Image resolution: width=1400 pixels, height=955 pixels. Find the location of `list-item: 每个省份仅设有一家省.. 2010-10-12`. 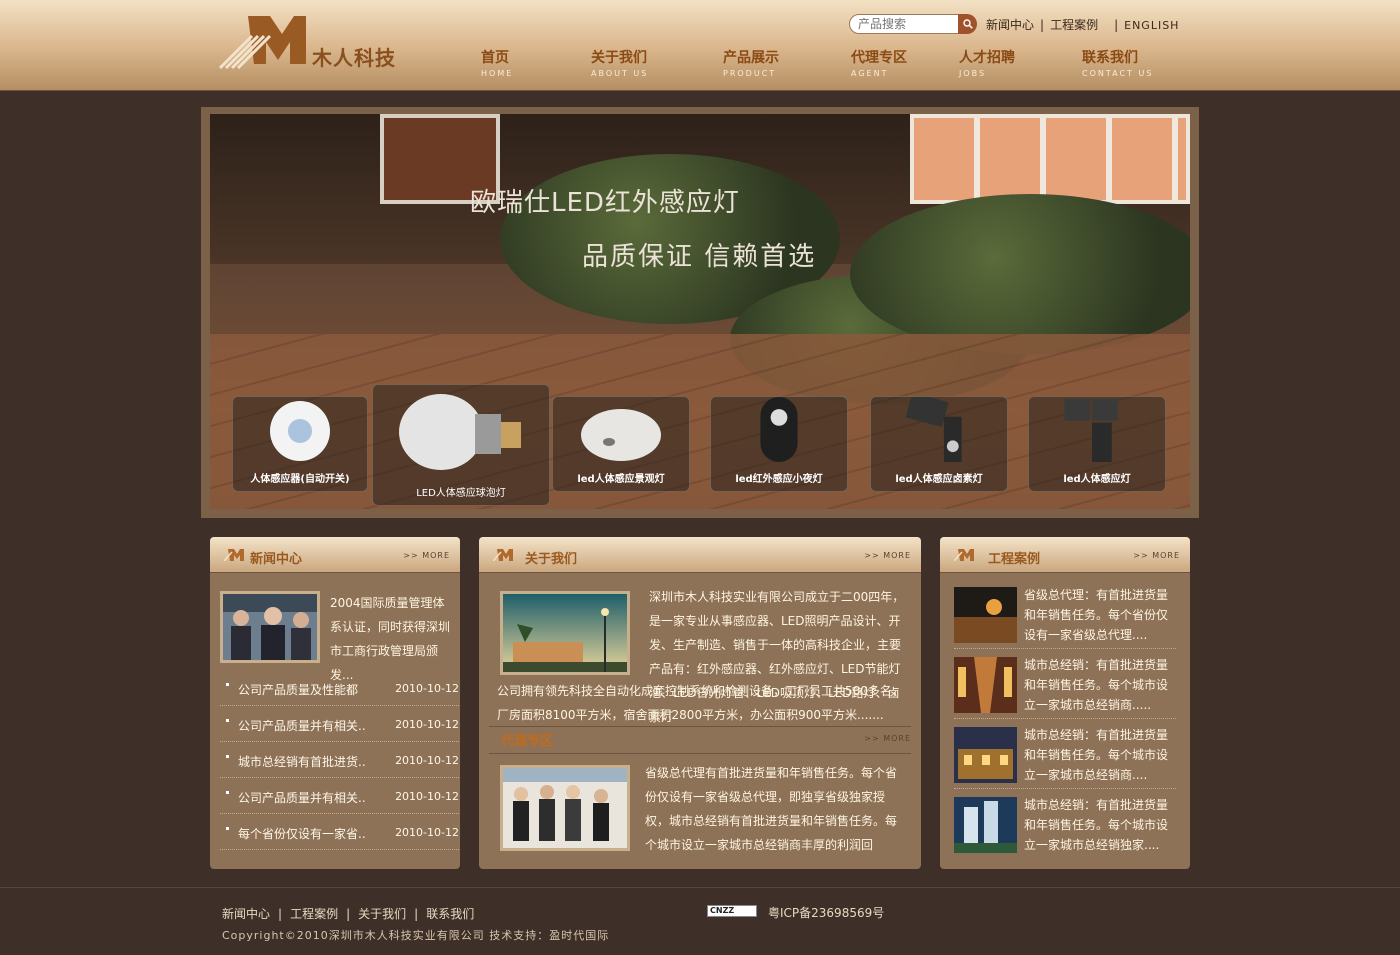

list-item: 每个省份仅设有一家省.. 2010-10-12 is located at coordinates (340, 832).